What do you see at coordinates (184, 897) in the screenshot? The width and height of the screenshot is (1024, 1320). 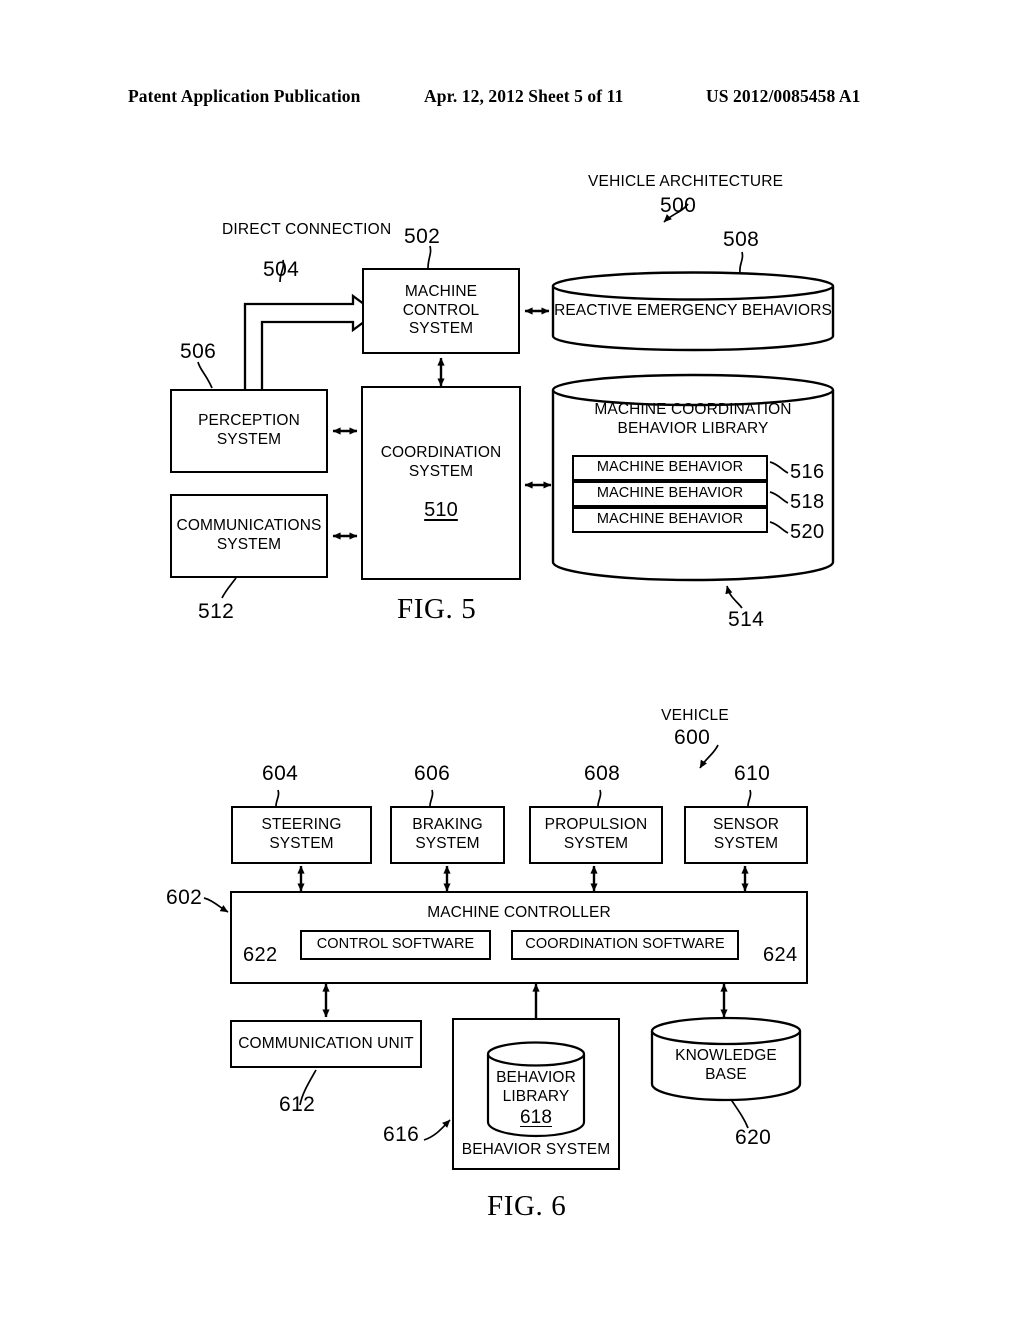 I see `ref-602: 602` at bounding box center [184, 897].